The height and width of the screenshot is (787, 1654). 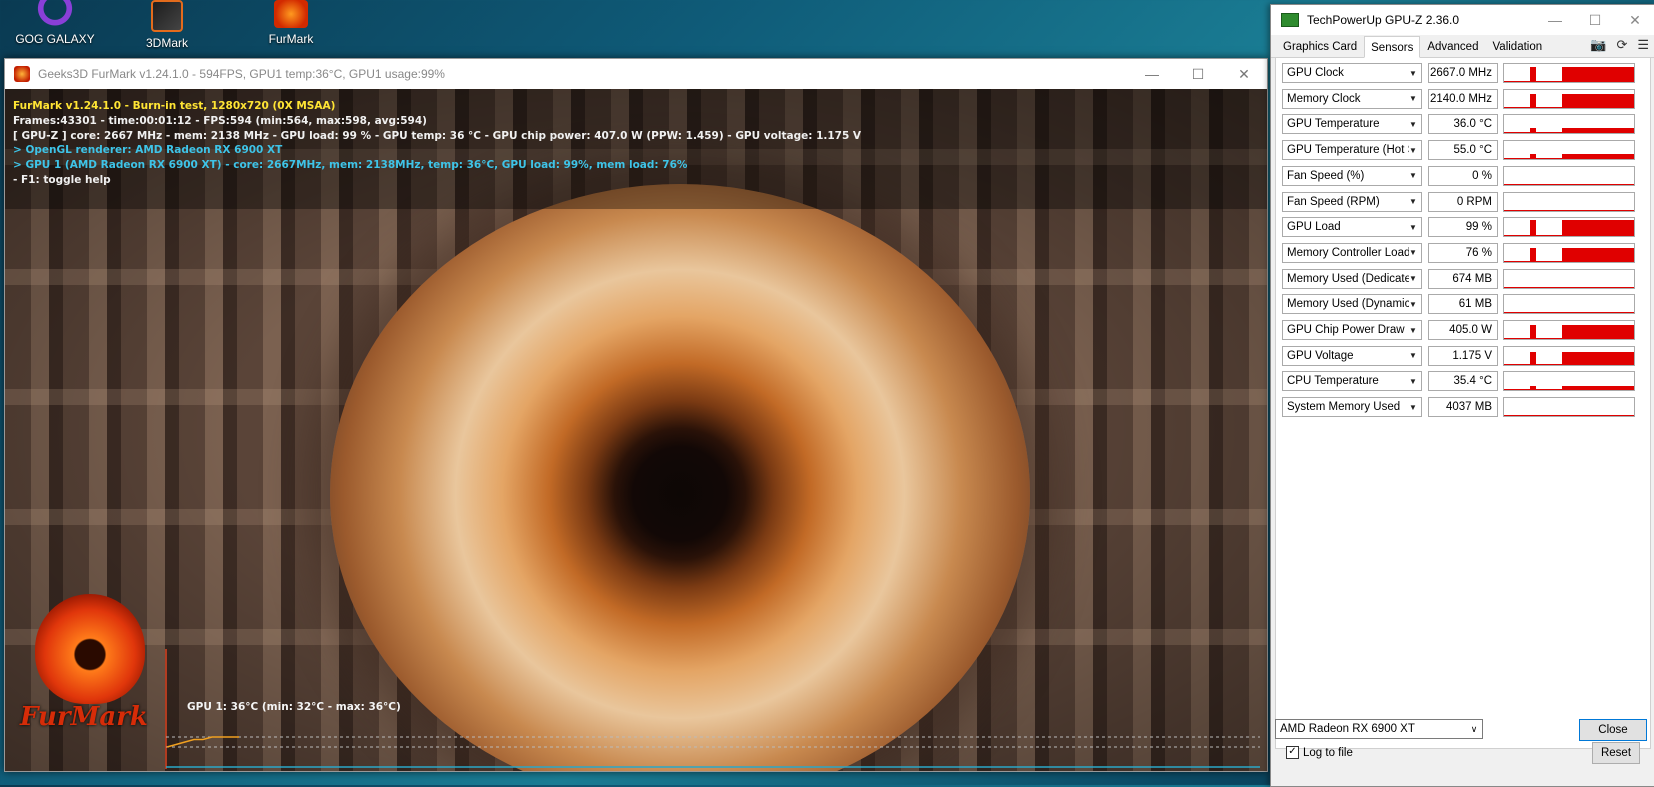 What do you see at coordinates (167, 16) in the screenshot?
I see `3dmark-icon` at bounding box center [167, 16].